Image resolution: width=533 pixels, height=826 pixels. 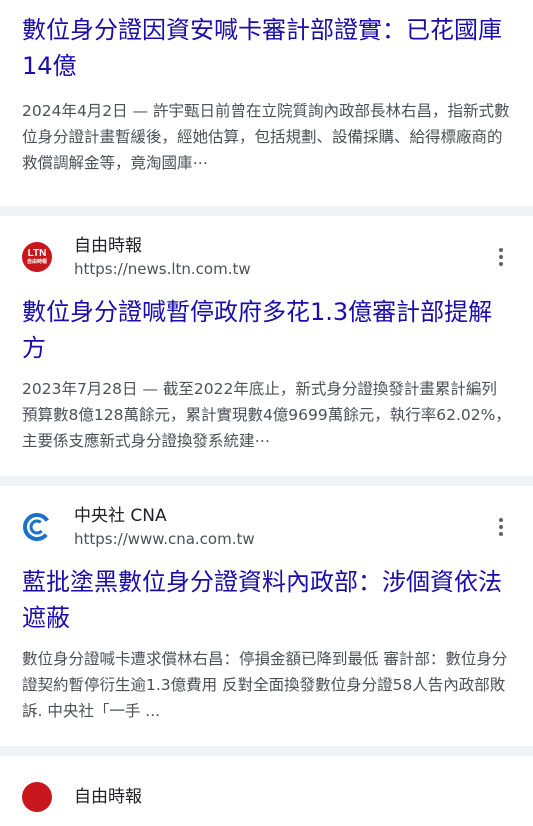 What do you see at coordinates (37, 253) in the screenshot?
I see `favicon-label: LTN` at bounding box center [37, 253].